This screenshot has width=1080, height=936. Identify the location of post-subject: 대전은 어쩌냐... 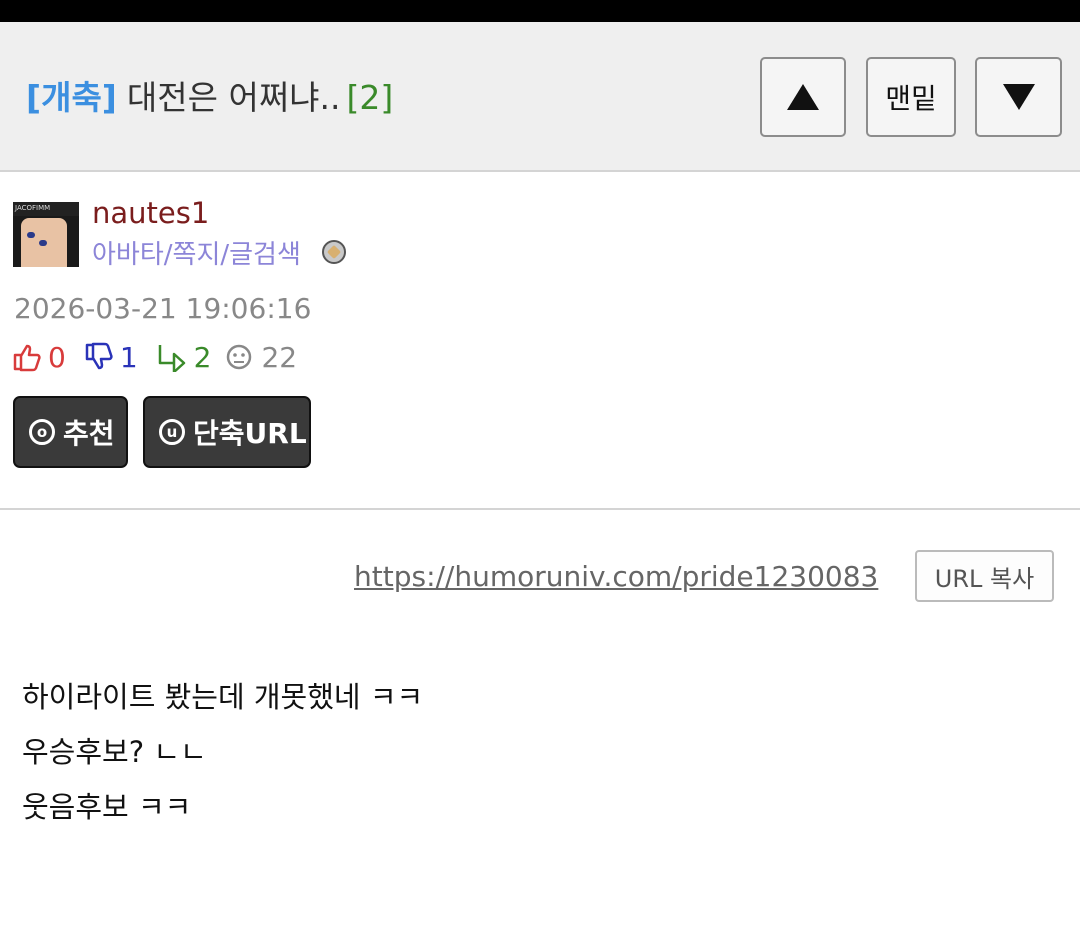
(233, 97).